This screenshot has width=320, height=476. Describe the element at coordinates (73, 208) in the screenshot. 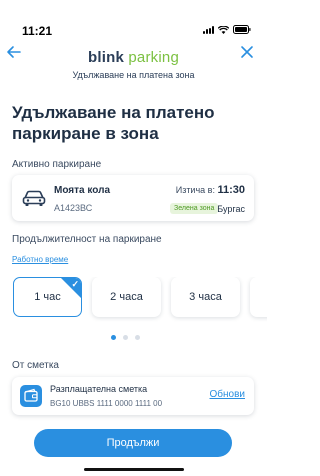

I see `car-plate: А1423ВС` at that location.